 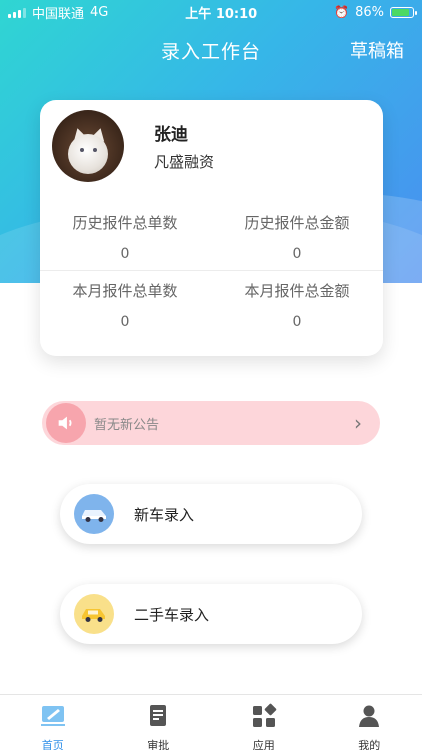 What do you see at coordinates (264, 718) in the screenshot?
I see `apps-icon` at bounding box center [264, 718].